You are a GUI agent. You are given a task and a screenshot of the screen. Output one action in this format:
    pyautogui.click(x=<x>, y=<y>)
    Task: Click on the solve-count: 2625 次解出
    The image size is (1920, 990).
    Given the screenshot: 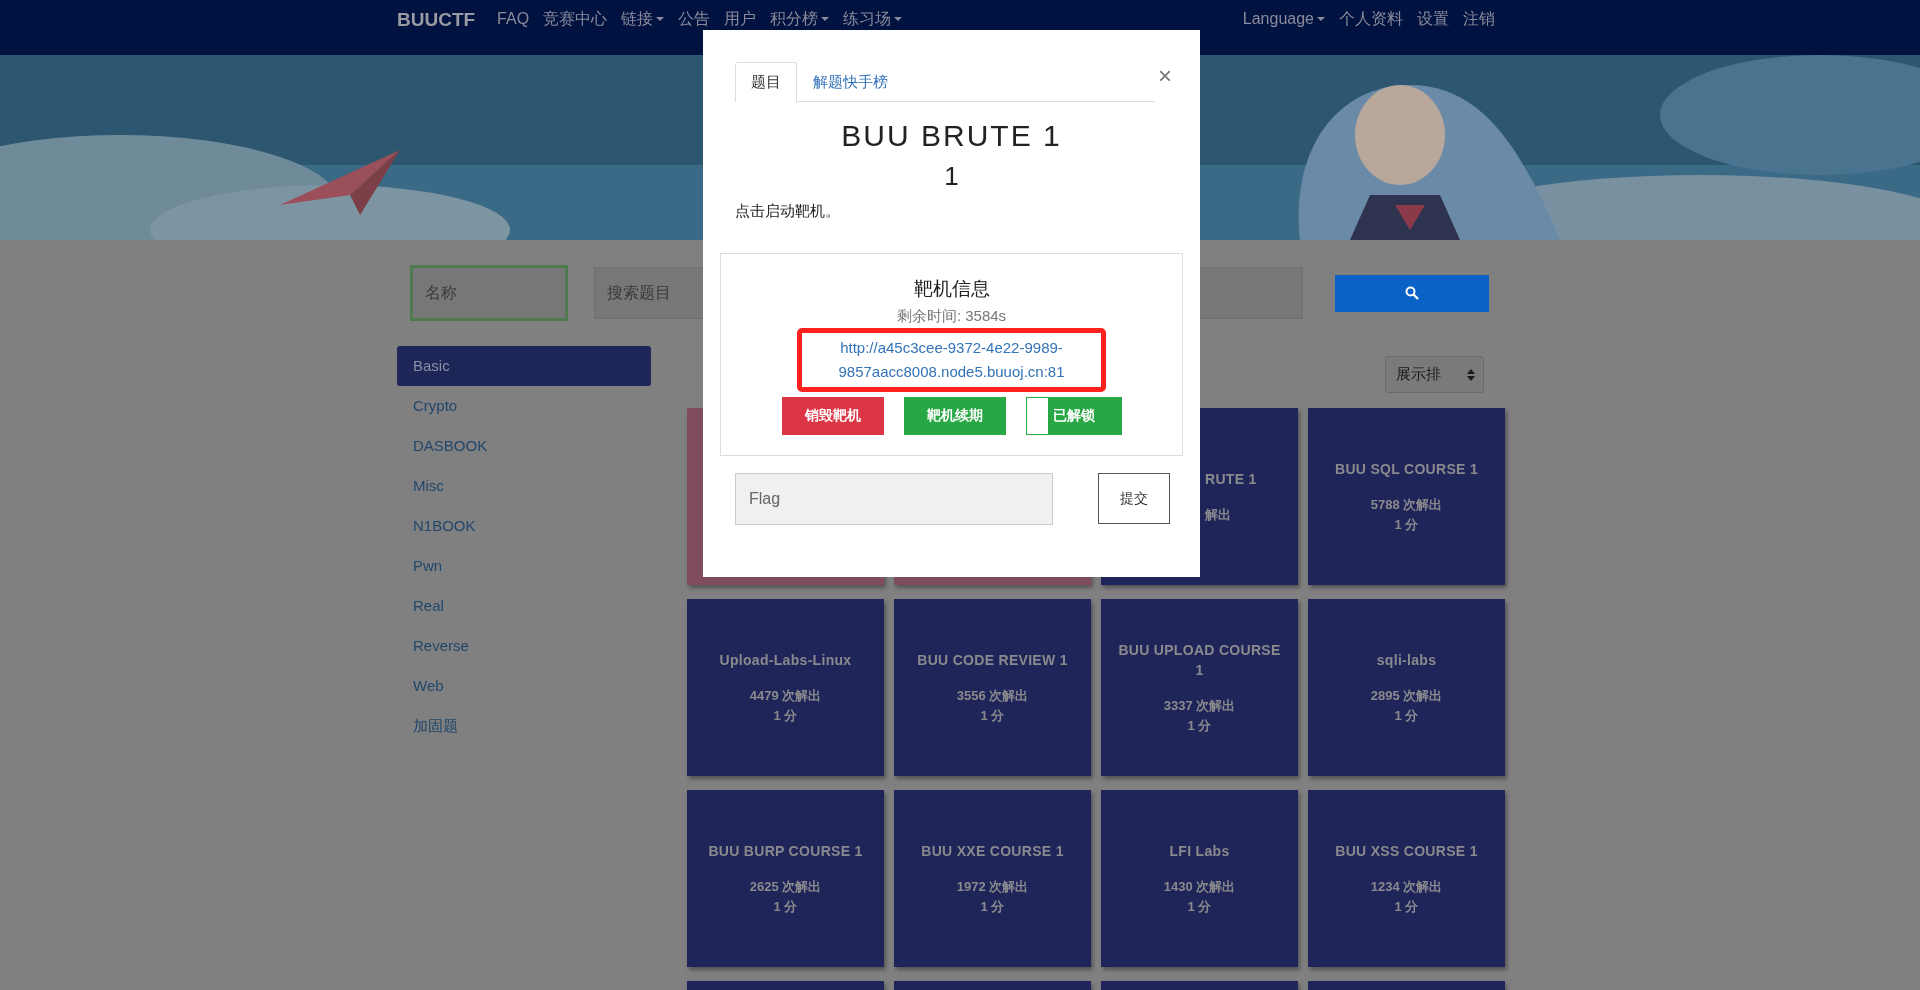 What is the action you would take?
    pyautogui.click(x=785, y=886)
    